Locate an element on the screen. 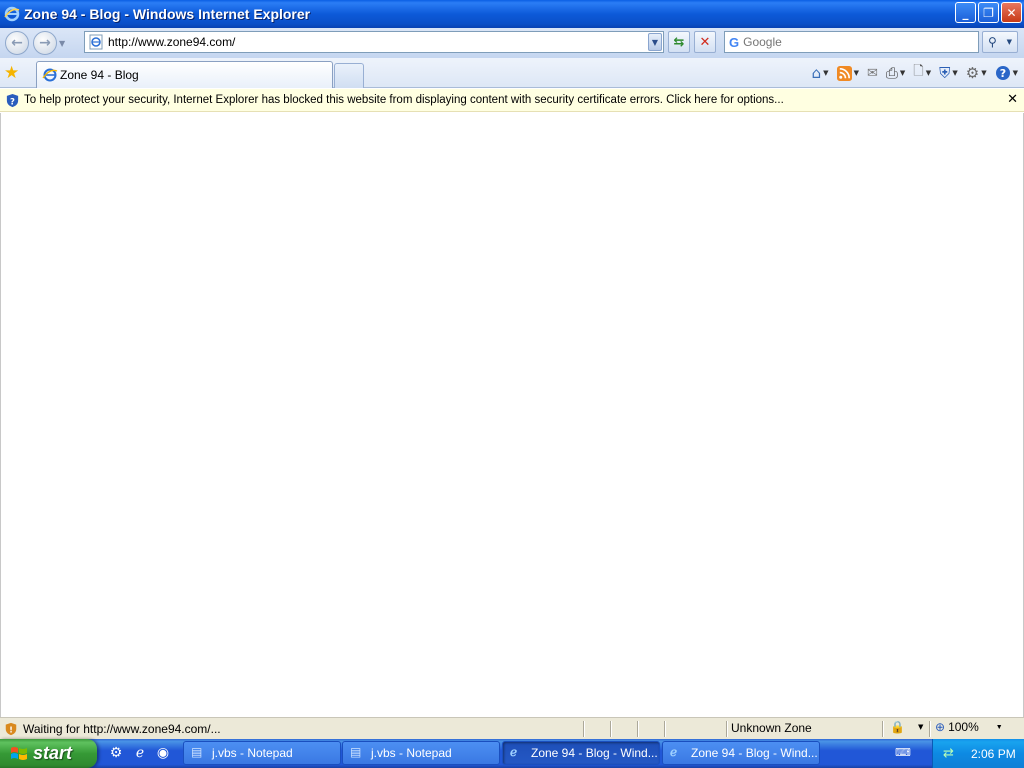 This screenshot has height=768, width=1024. back-button: ← is located at coordinates (17, 43).